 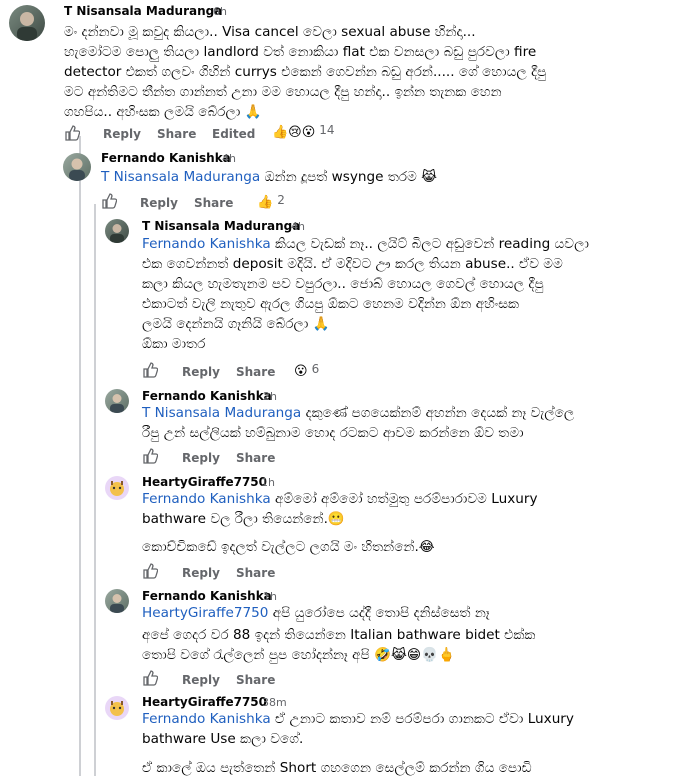 What do you see at coordinates (424, 719) in the screenshot?
I see `comment-line: ඒ උනාට කතාව නම් පරම්පරා ගානකට ඒවා Luxury` at bounding box center [424, 719].